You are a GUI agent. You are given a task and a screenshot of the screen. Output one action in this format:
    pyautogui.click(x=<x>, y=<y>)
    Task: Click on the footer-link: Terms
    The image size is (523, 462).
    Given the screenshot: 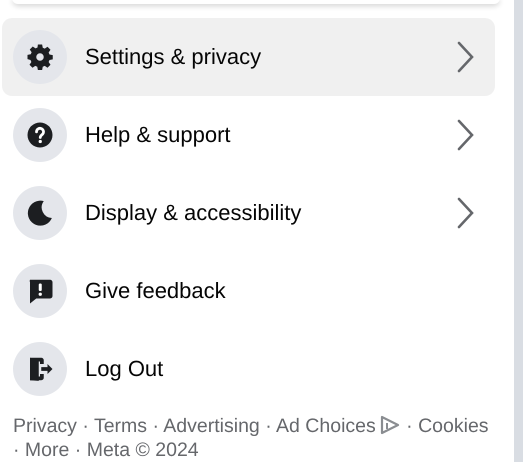 What is the action you would take?
    pyautogui.click(x=121, y=426)
    